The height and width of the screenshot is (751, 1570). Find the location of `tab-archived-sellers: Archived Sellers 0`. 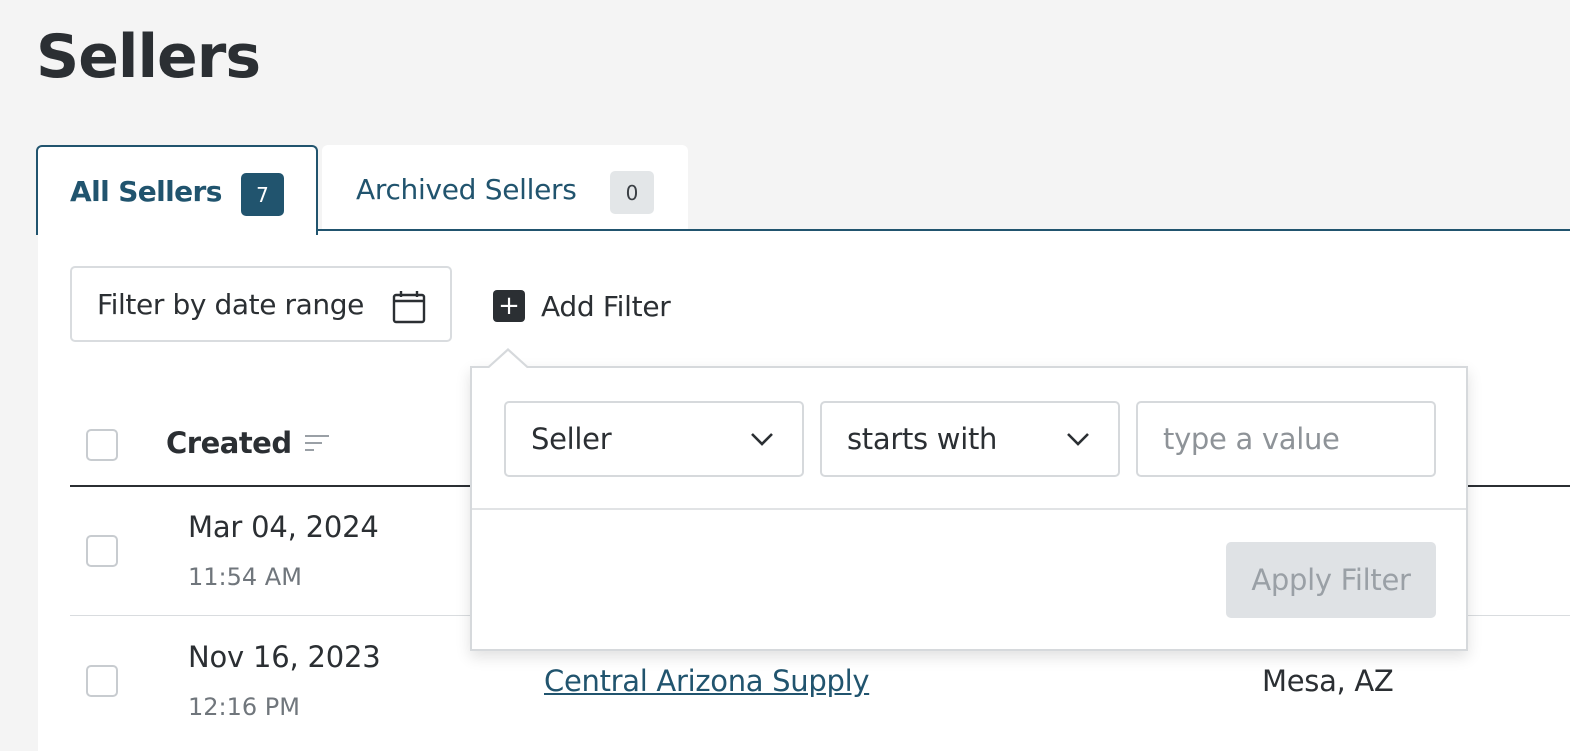

tab-archived-sellers: Archived Sellers 0 is located at coordinates (505, 189).